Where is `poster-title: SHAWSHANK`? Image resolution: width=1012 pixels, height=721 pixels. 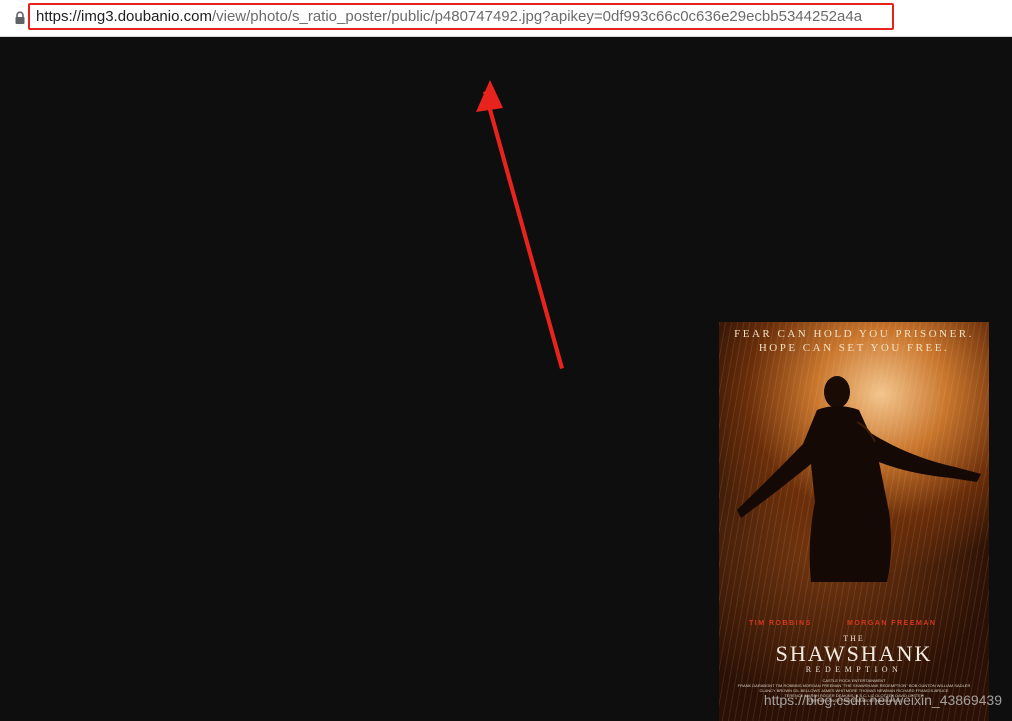
poster-title: SHAWSHANK is located at coordinates (854, 653).